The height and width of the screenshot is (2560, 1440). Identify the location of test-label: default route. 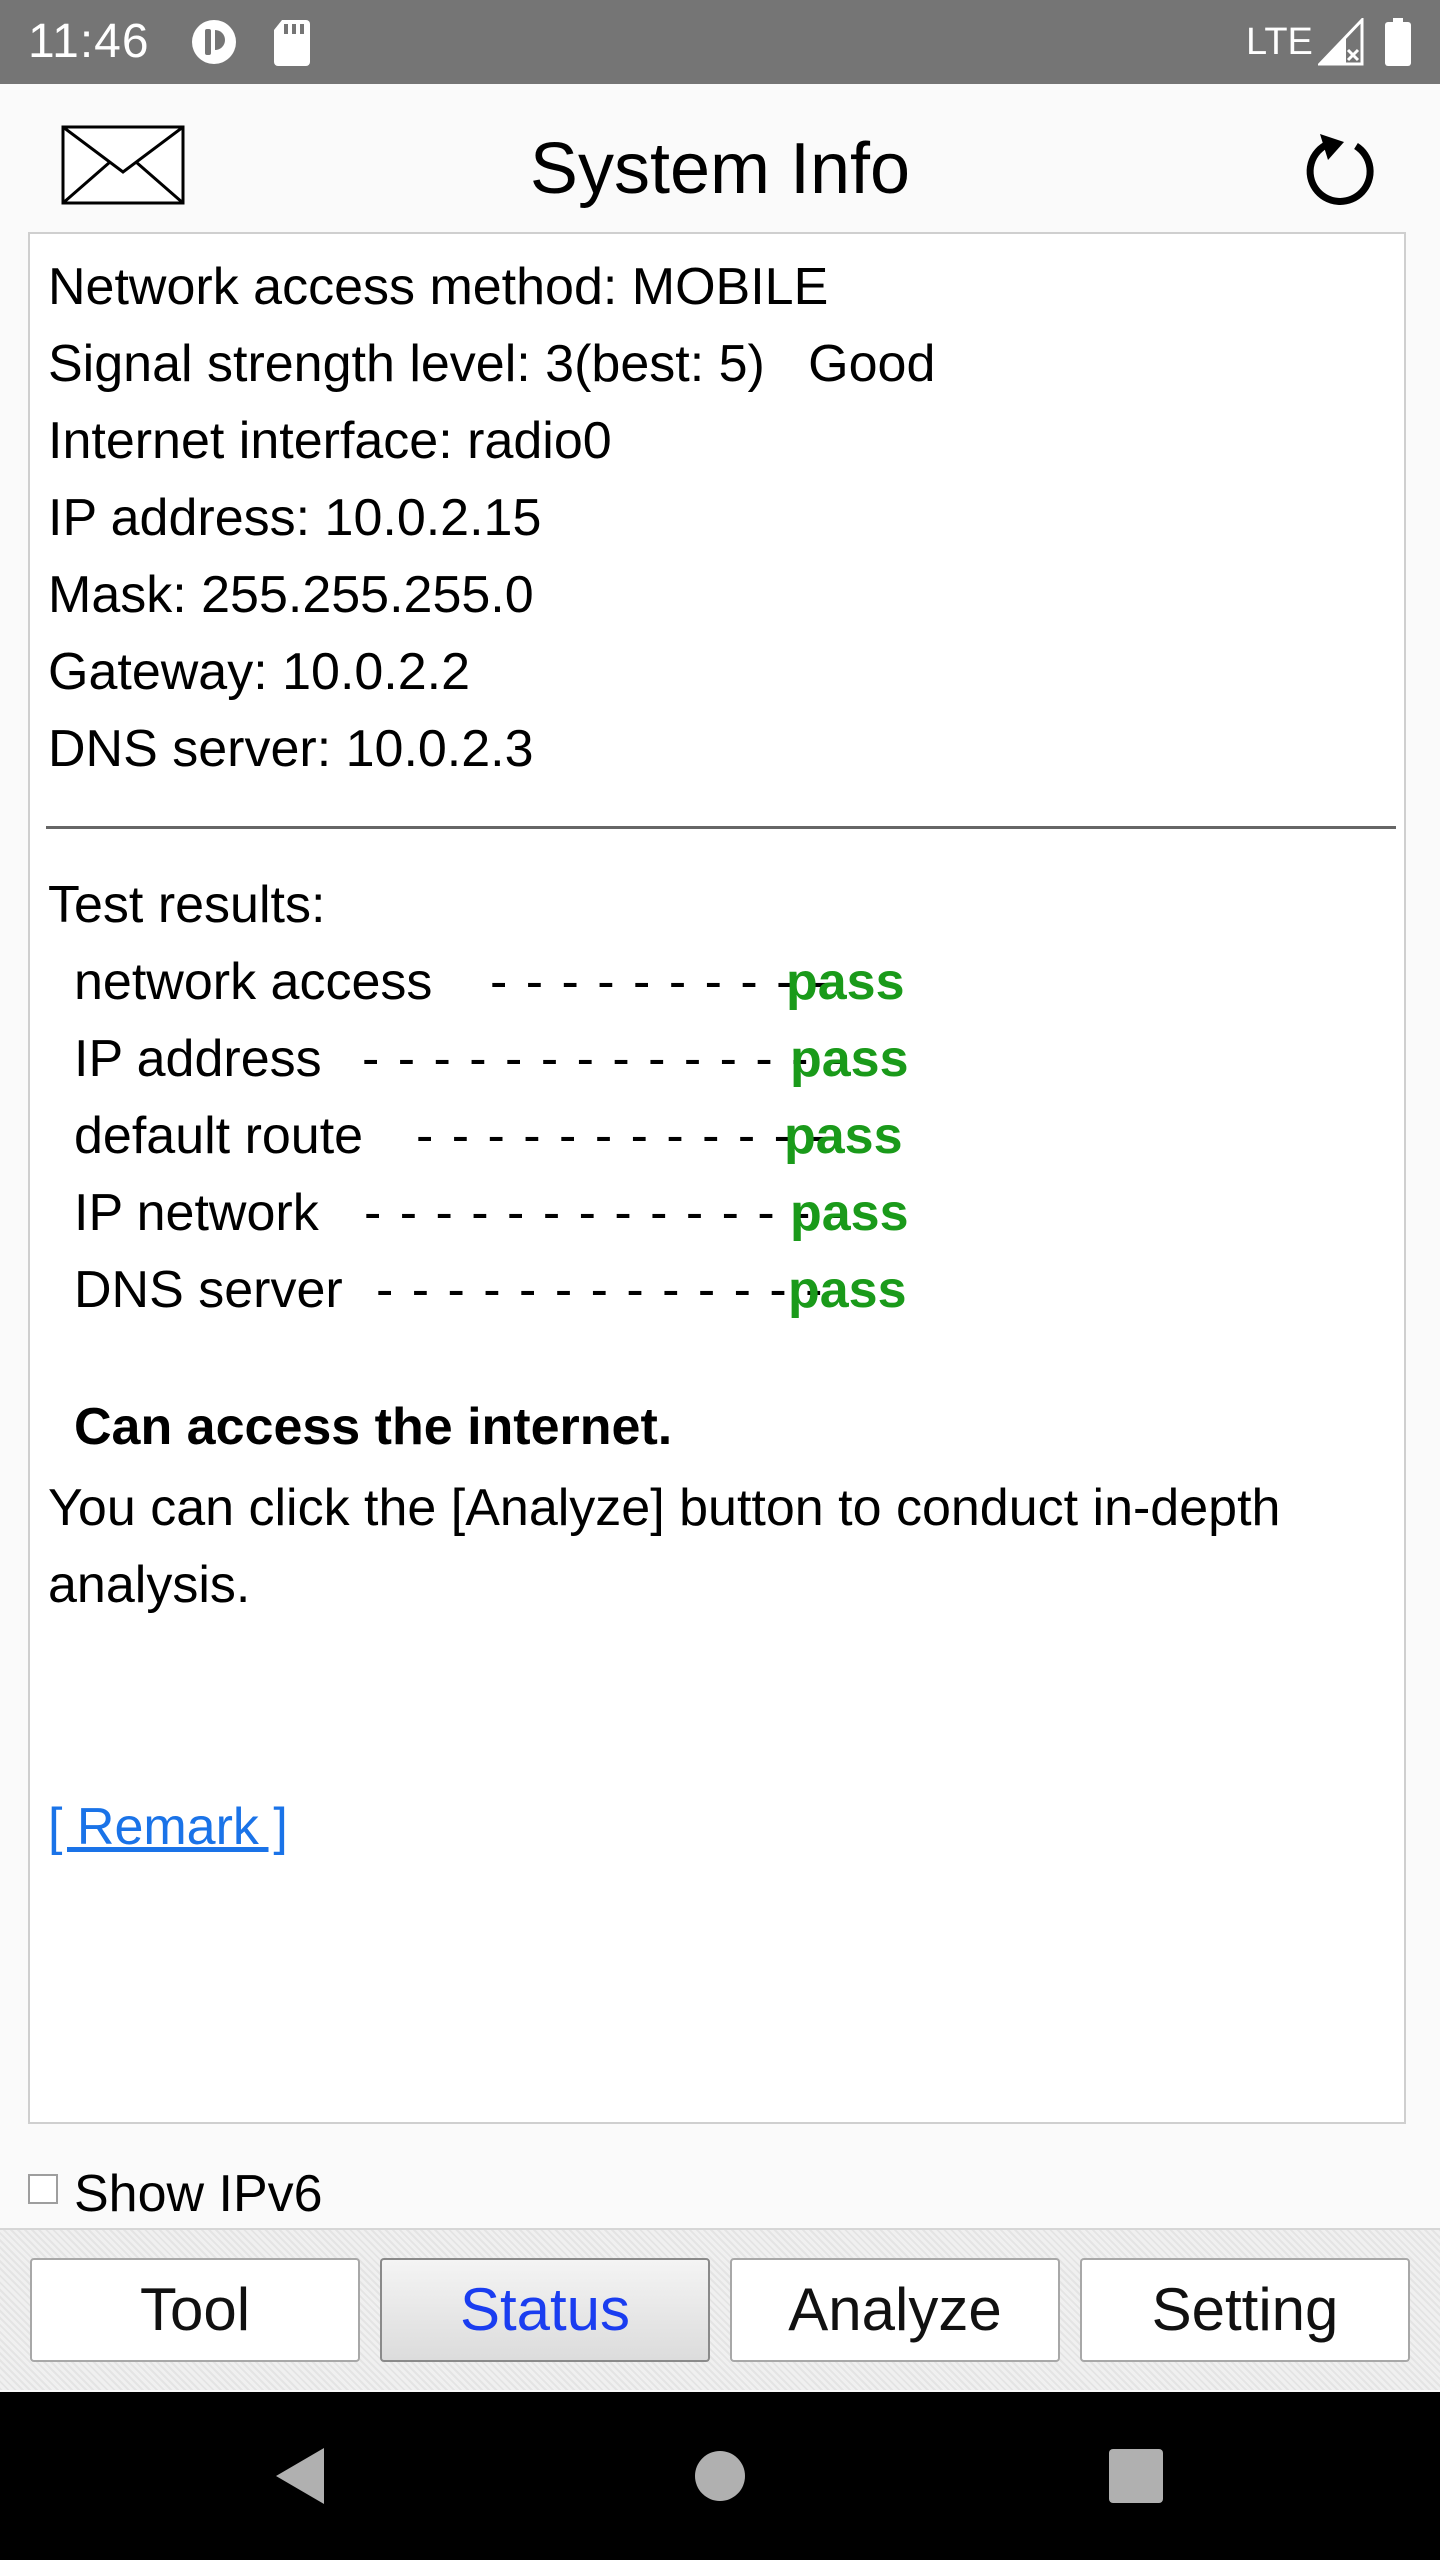
(219, 1136).